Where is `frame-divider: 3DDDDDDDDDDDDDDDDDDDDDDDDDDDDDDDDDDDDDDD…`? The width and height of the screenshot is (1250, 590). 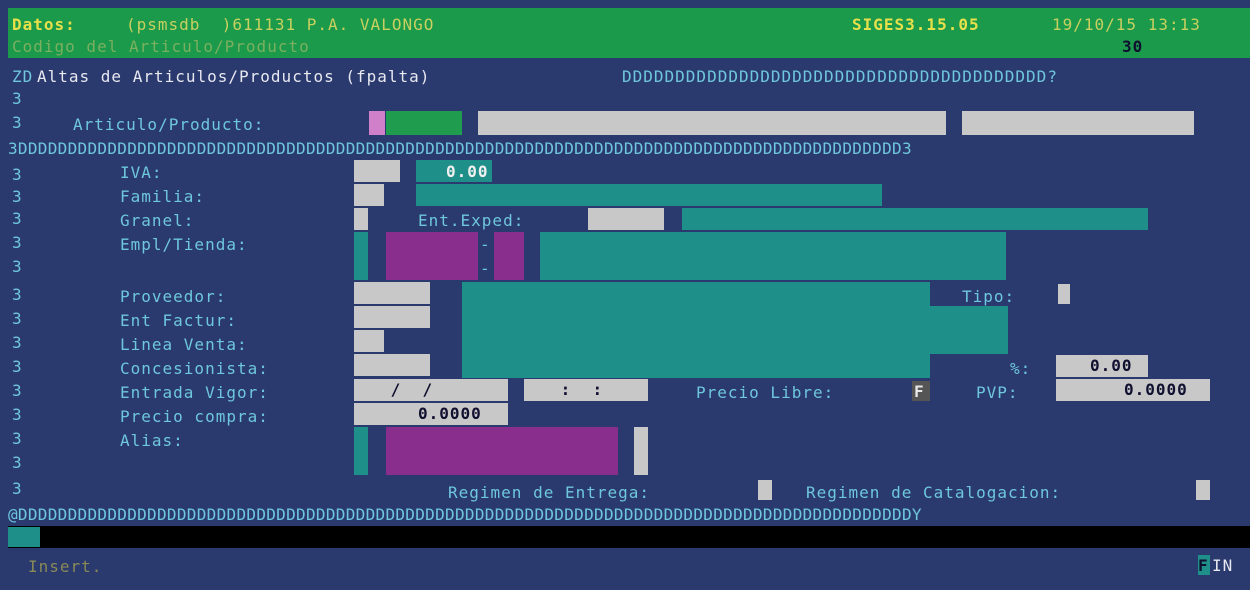 frame-divider: 3DDDDDDDDDDDDDDDDDDDDDDDDDDDDDDDDDDDDDDD… is located at coordinates (460, 148).